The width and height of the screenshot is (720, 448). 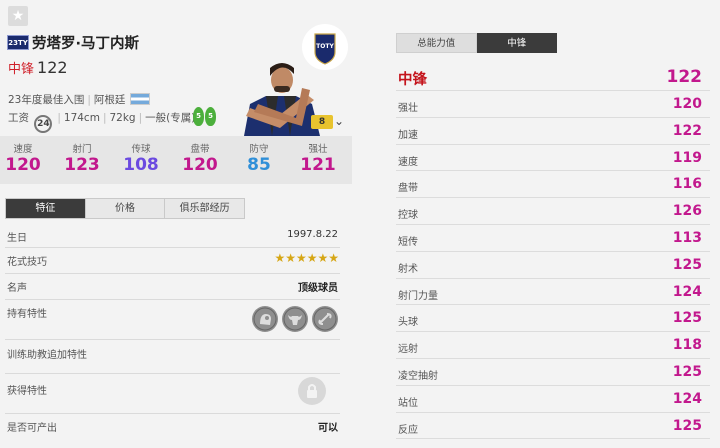 I want to click on attribute-name: 凌空抽射, so click(x=418, y=376).